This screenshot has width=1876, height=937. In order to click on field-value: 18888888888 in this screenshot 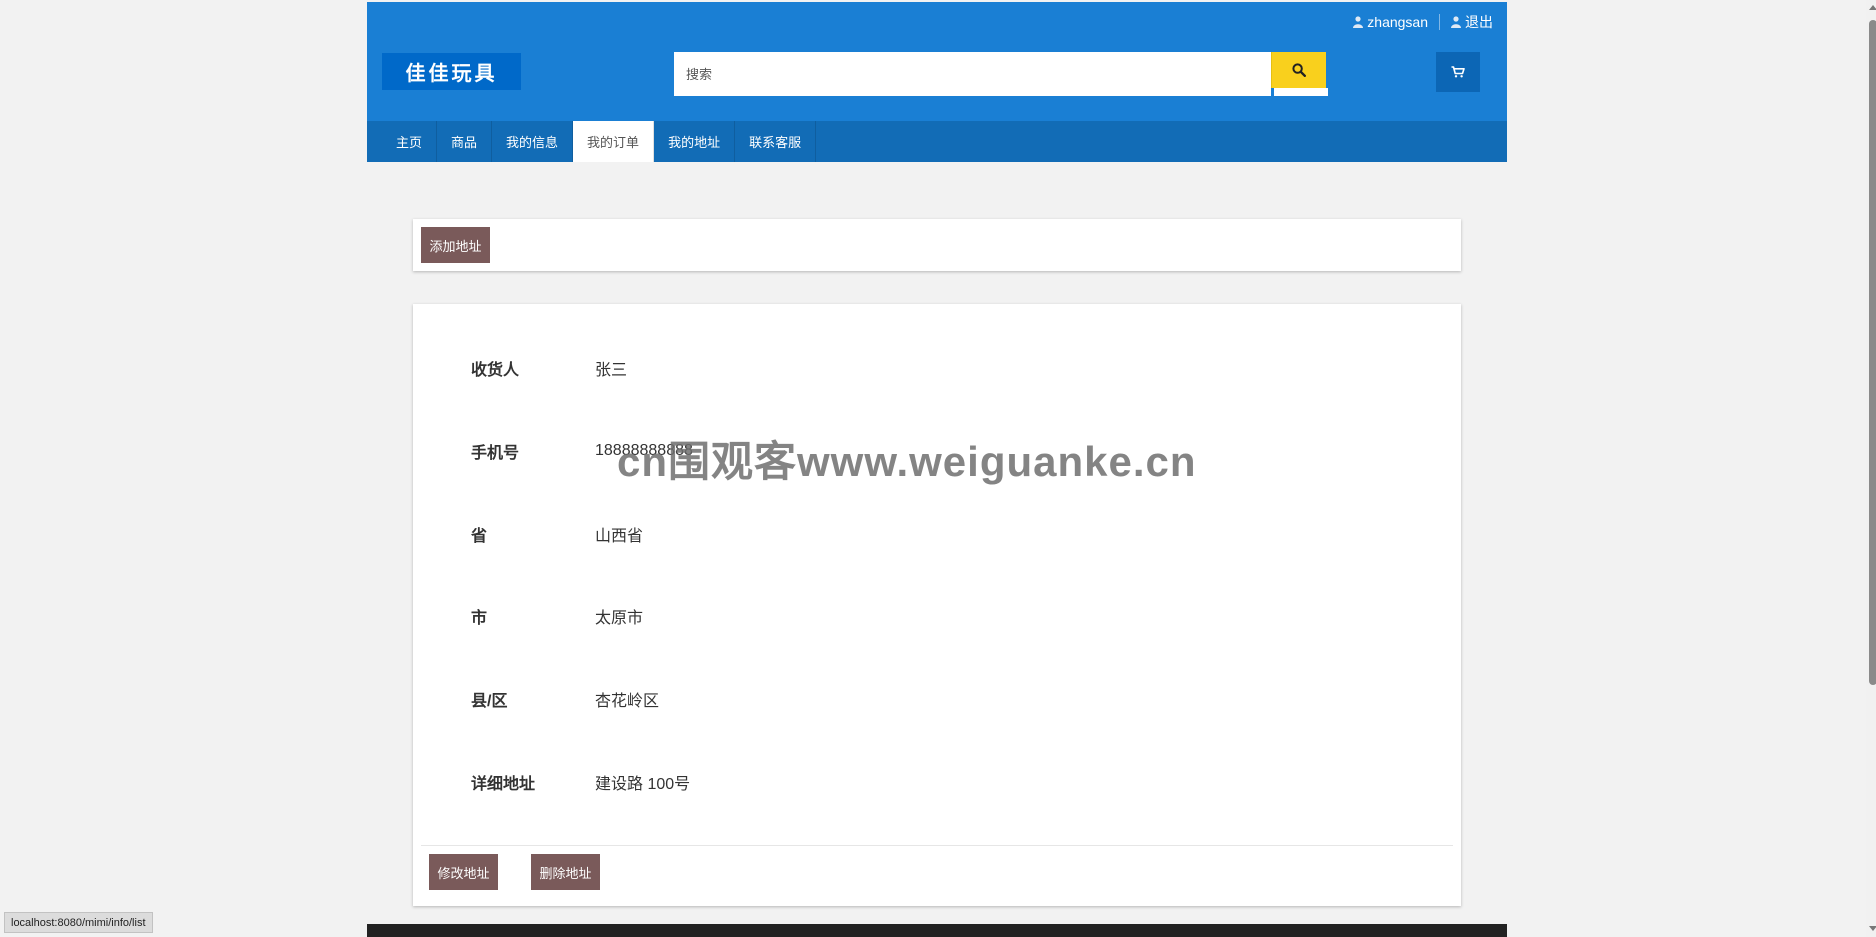, I will do `click(644, 450)`.